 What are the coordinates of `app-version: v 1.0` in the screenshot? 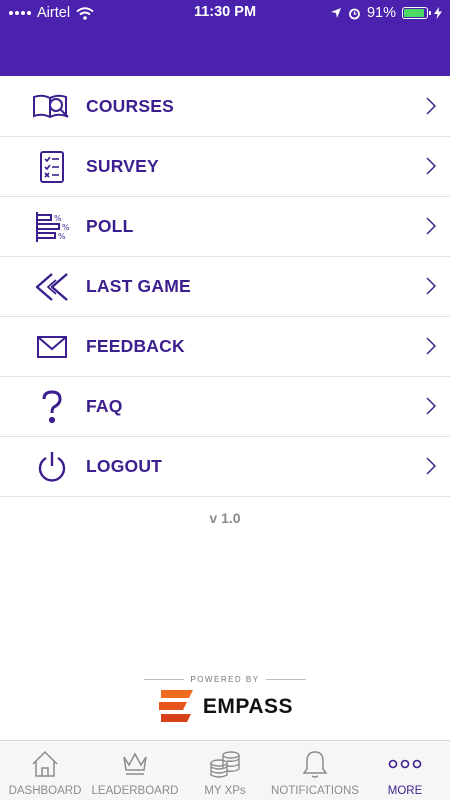 It's located at (225, 518).